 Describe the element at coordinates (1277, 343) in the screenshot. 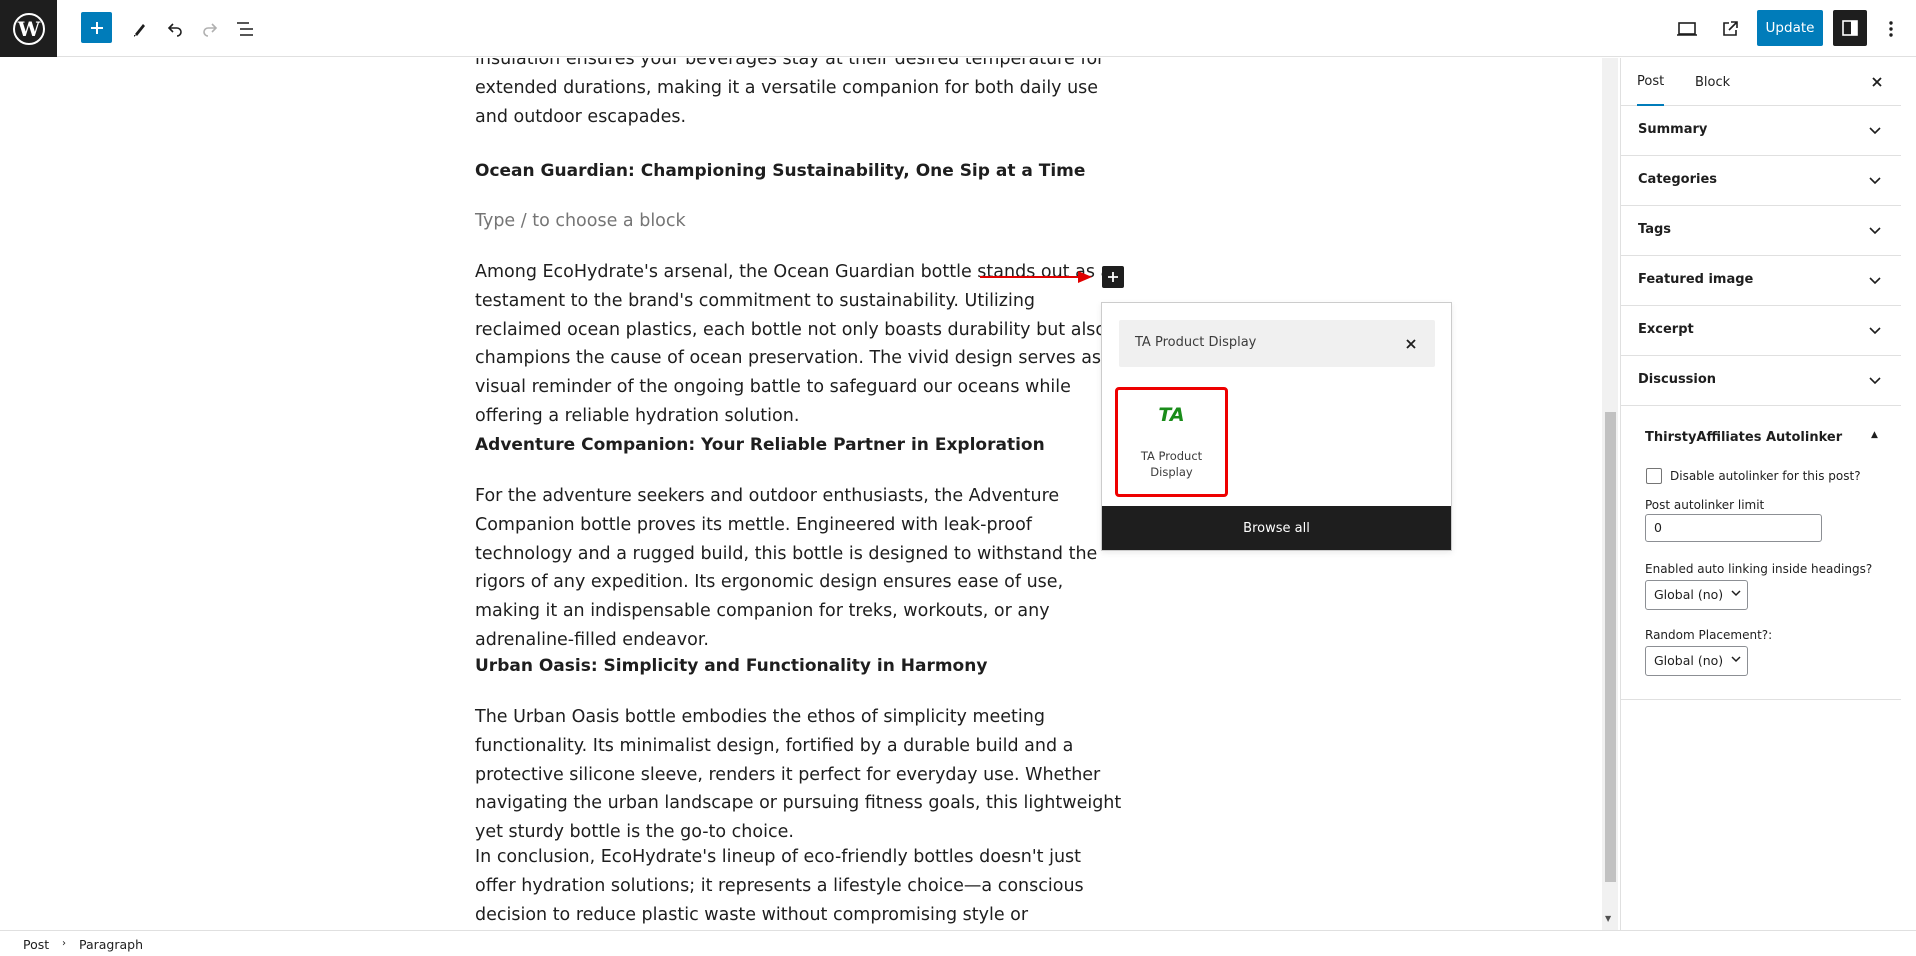

I see `block-search-input: TA Product Display` at that location.